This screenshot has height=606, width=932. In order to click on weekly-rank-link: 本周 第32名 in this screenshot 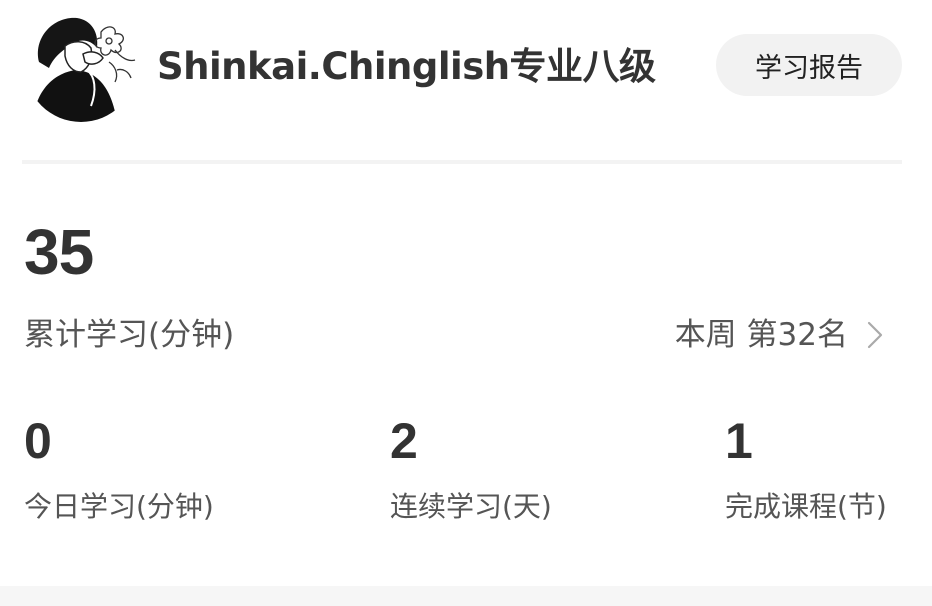, I will do `click(779, 335)`.